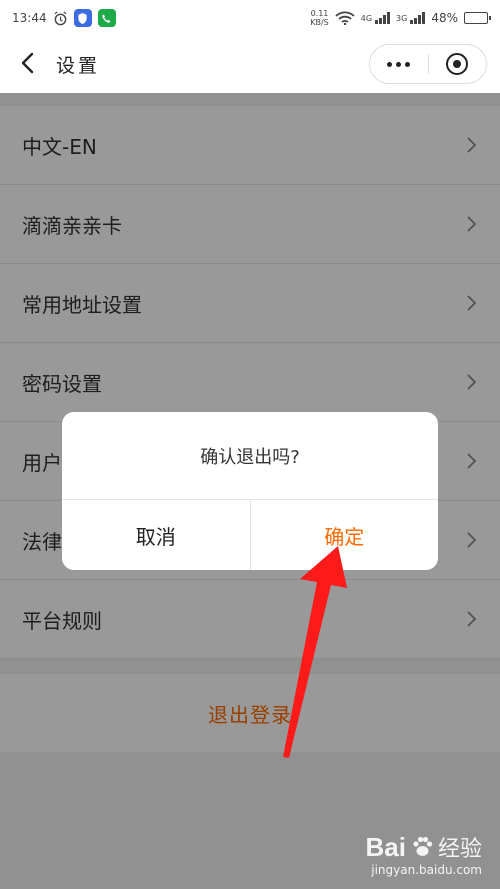 The height and width of the screenshot is (889, 500). What do you see at coordinates (29, 18) in the screenshot?
I see `status-time: 13:44` at bounding box center [29, 18].